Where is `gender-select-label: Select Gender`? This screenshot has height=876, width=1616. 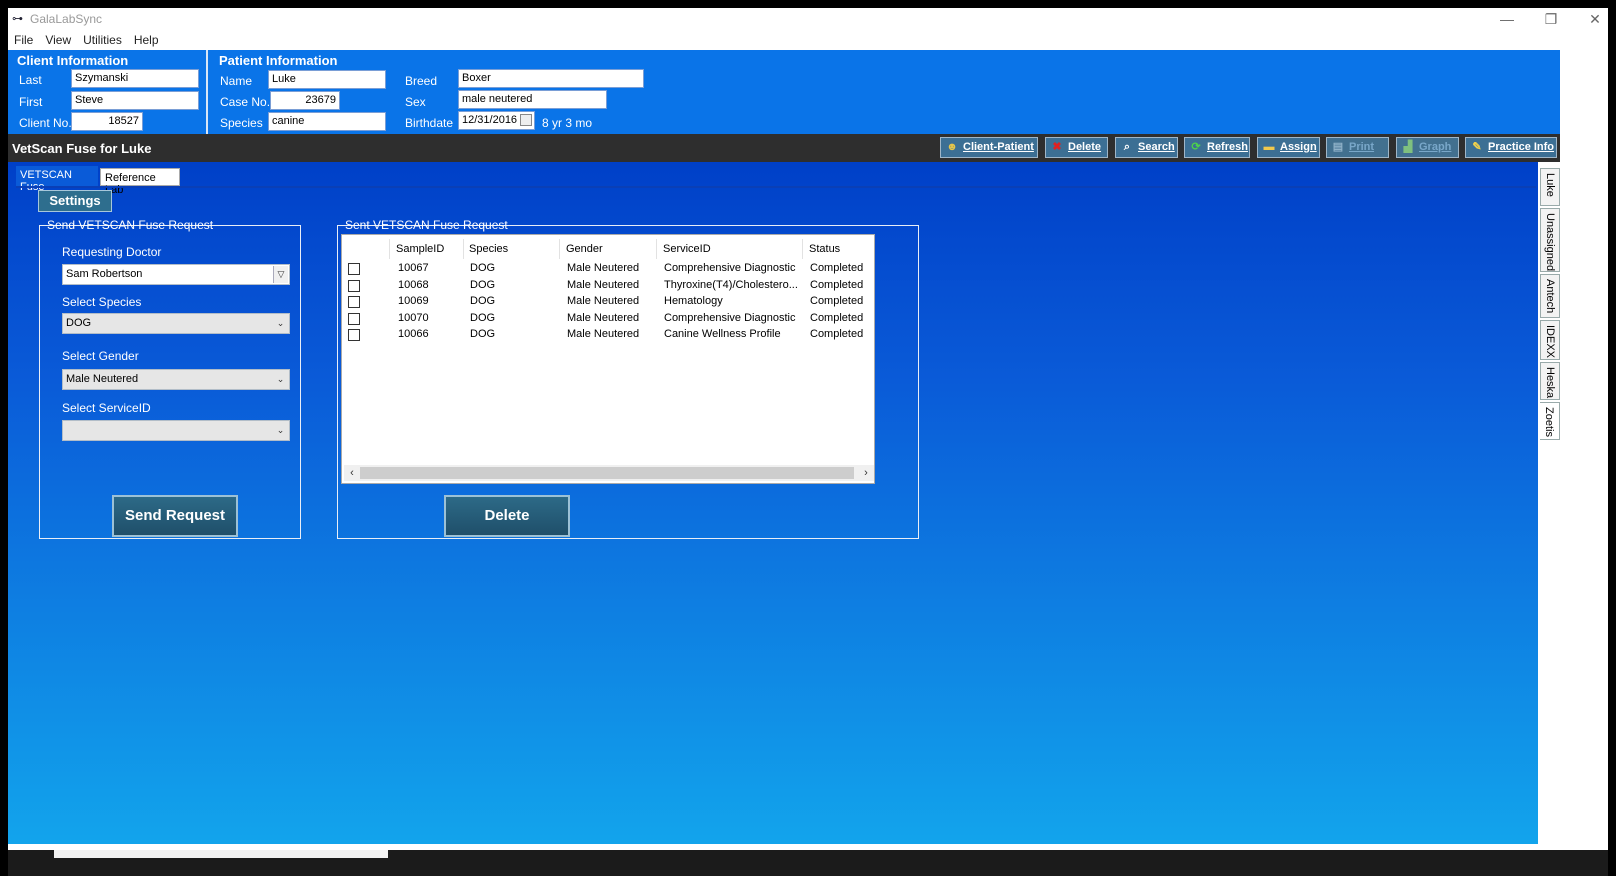
gender-select-label: Select Gender is located at coordinates (100, 356).